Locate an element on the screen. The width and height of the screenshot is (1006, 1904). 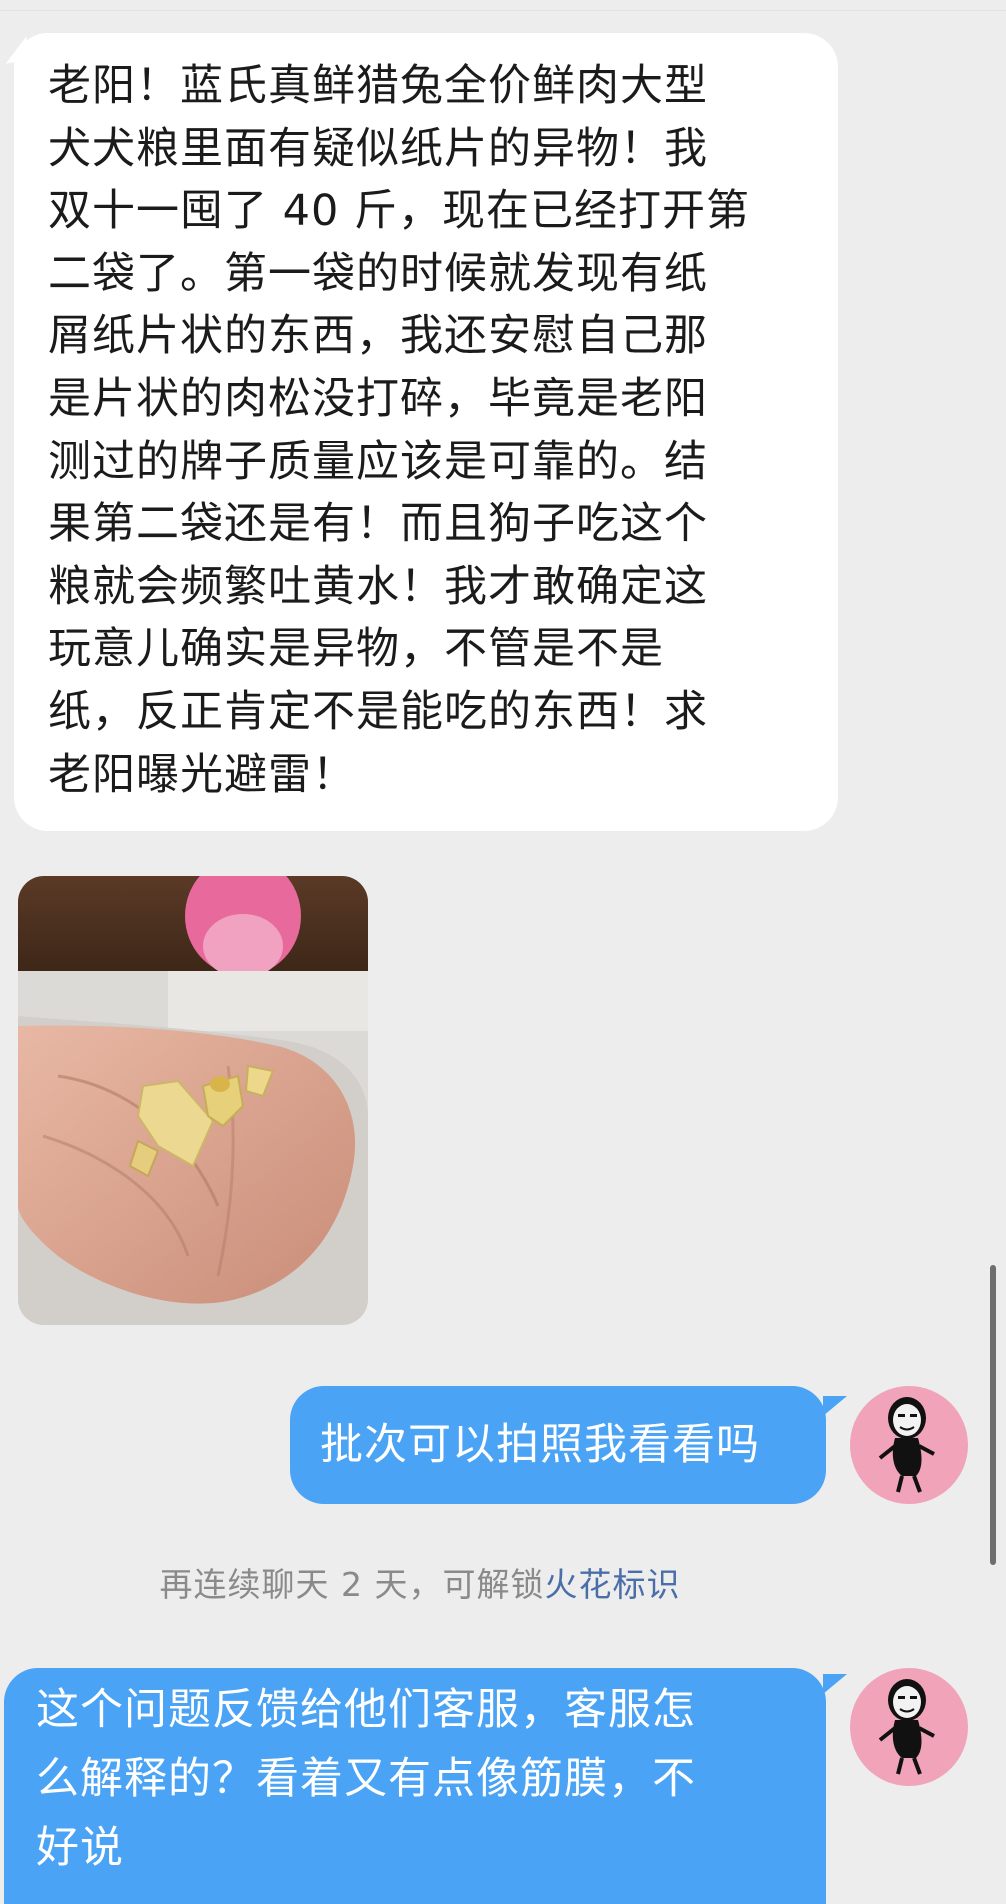
hand-with-flakes-image is located at coordinates (193, 1100).